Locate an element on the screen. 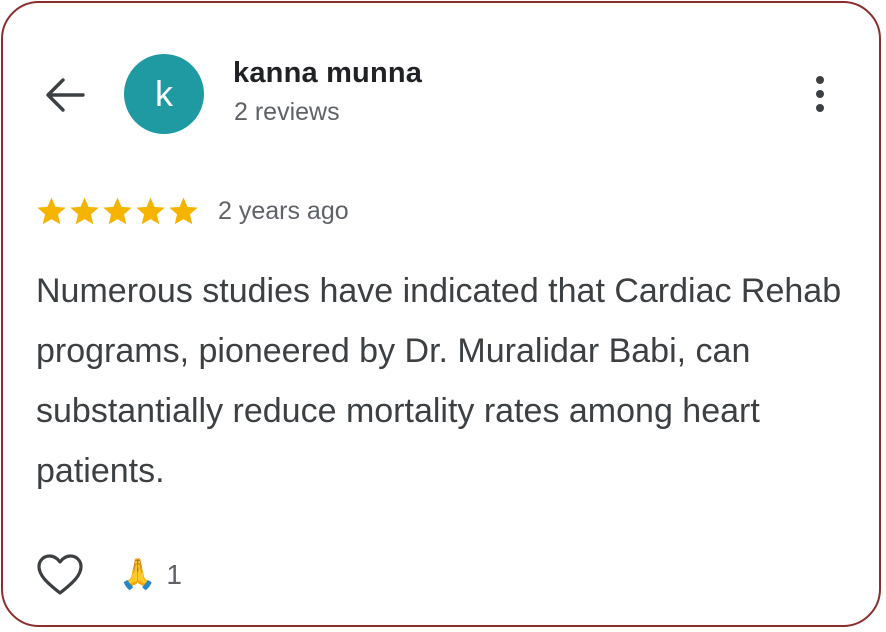 The width and height of the screenshot is (886, 632). star-rating is located at coordinates (117, 211).